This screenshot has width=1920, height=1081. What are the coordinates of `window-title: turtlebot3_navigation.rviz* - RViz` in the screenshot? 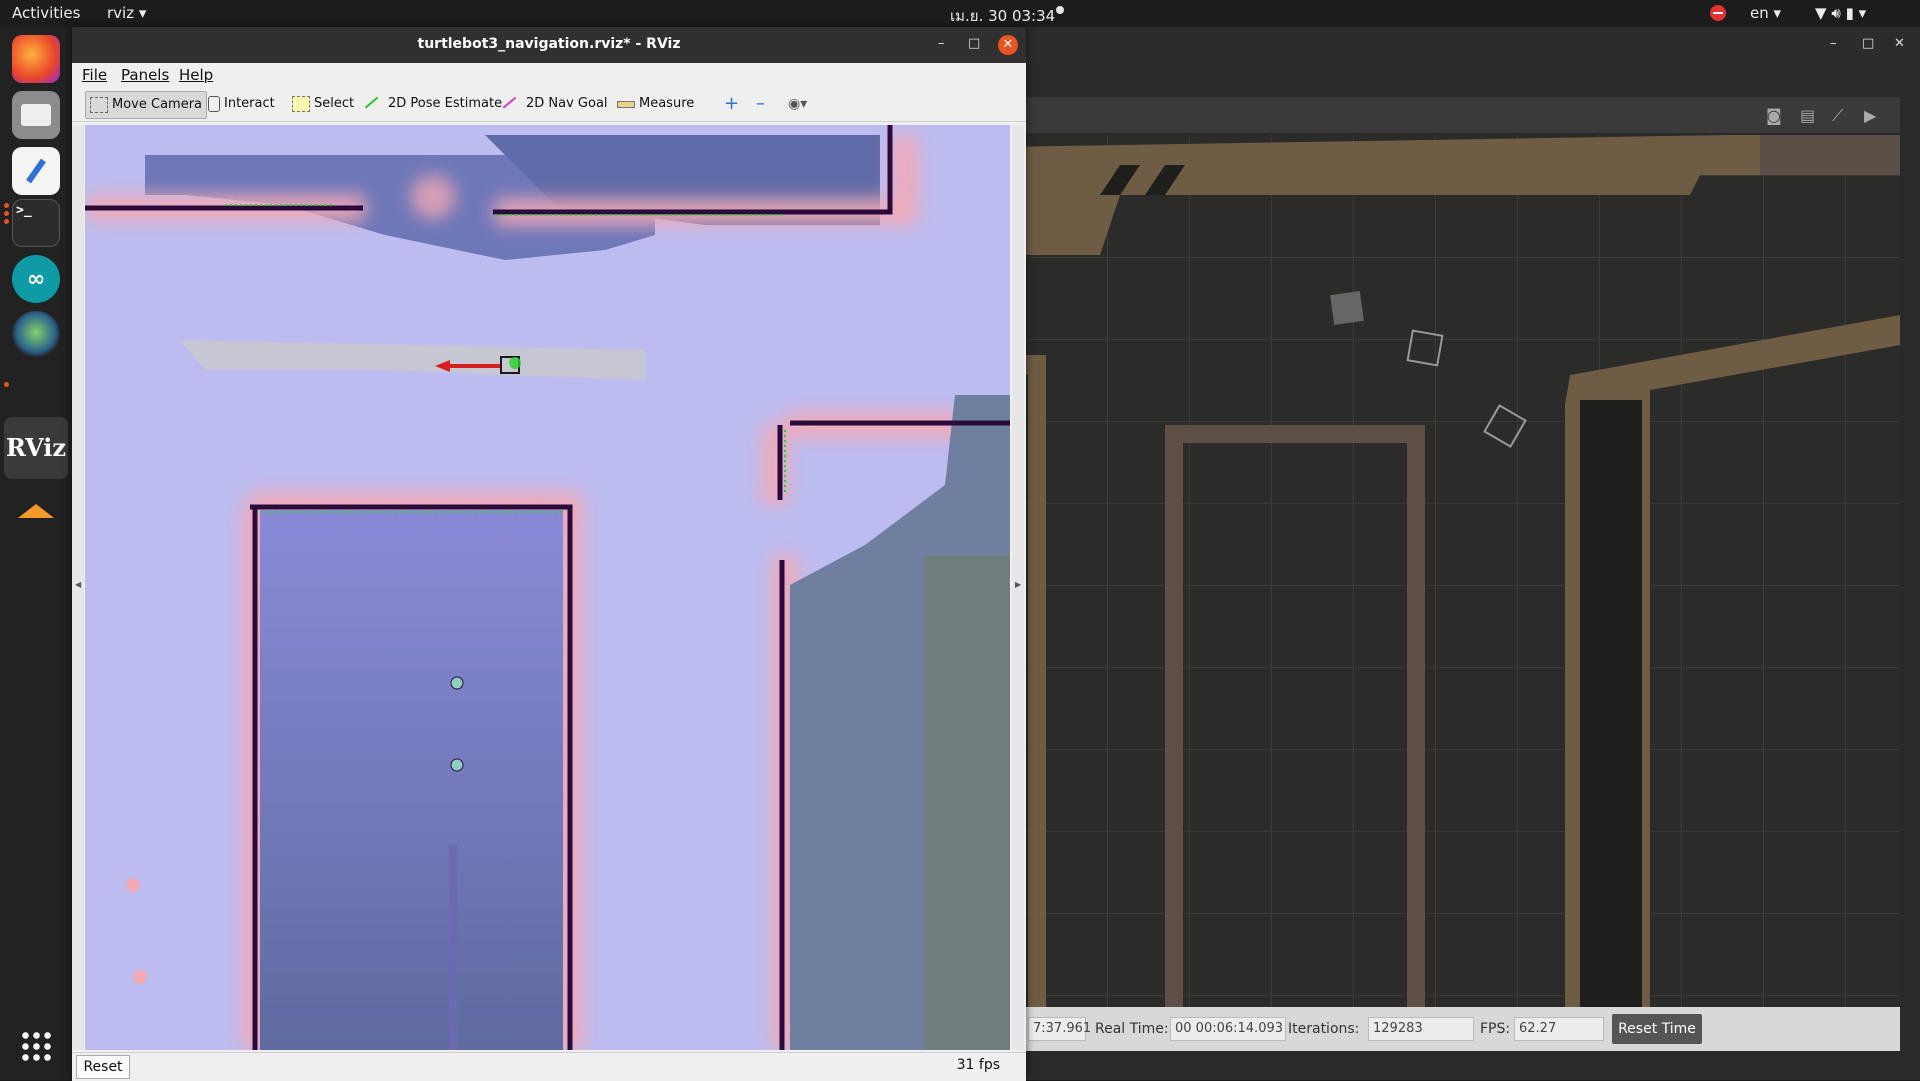 It's located at (549, 44).